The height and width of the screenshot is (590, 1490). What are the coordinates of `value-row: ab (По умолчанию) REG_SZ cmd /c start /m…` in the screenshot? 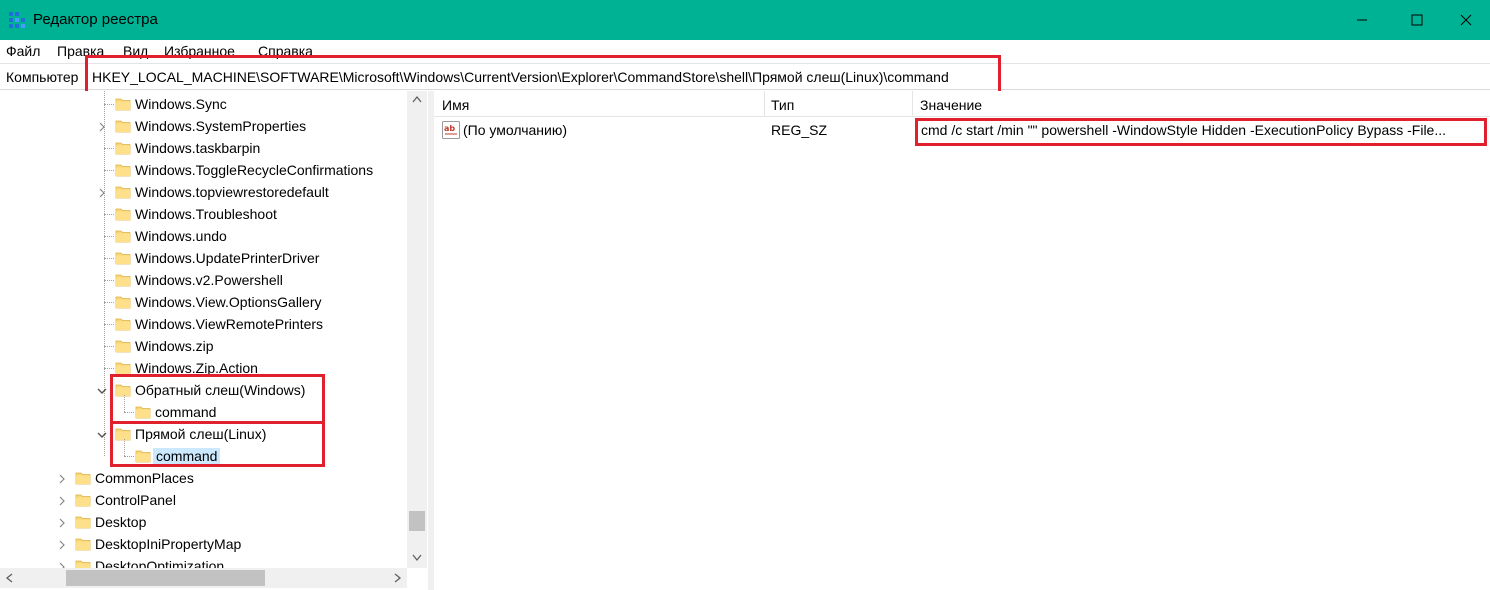 It's located at (962, 131).